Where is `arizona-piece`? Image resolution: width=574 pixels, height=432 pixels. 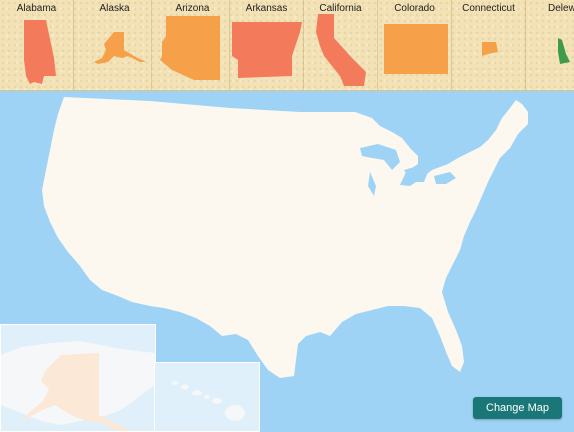
arizona-piece is located at coordinates (190, 48).